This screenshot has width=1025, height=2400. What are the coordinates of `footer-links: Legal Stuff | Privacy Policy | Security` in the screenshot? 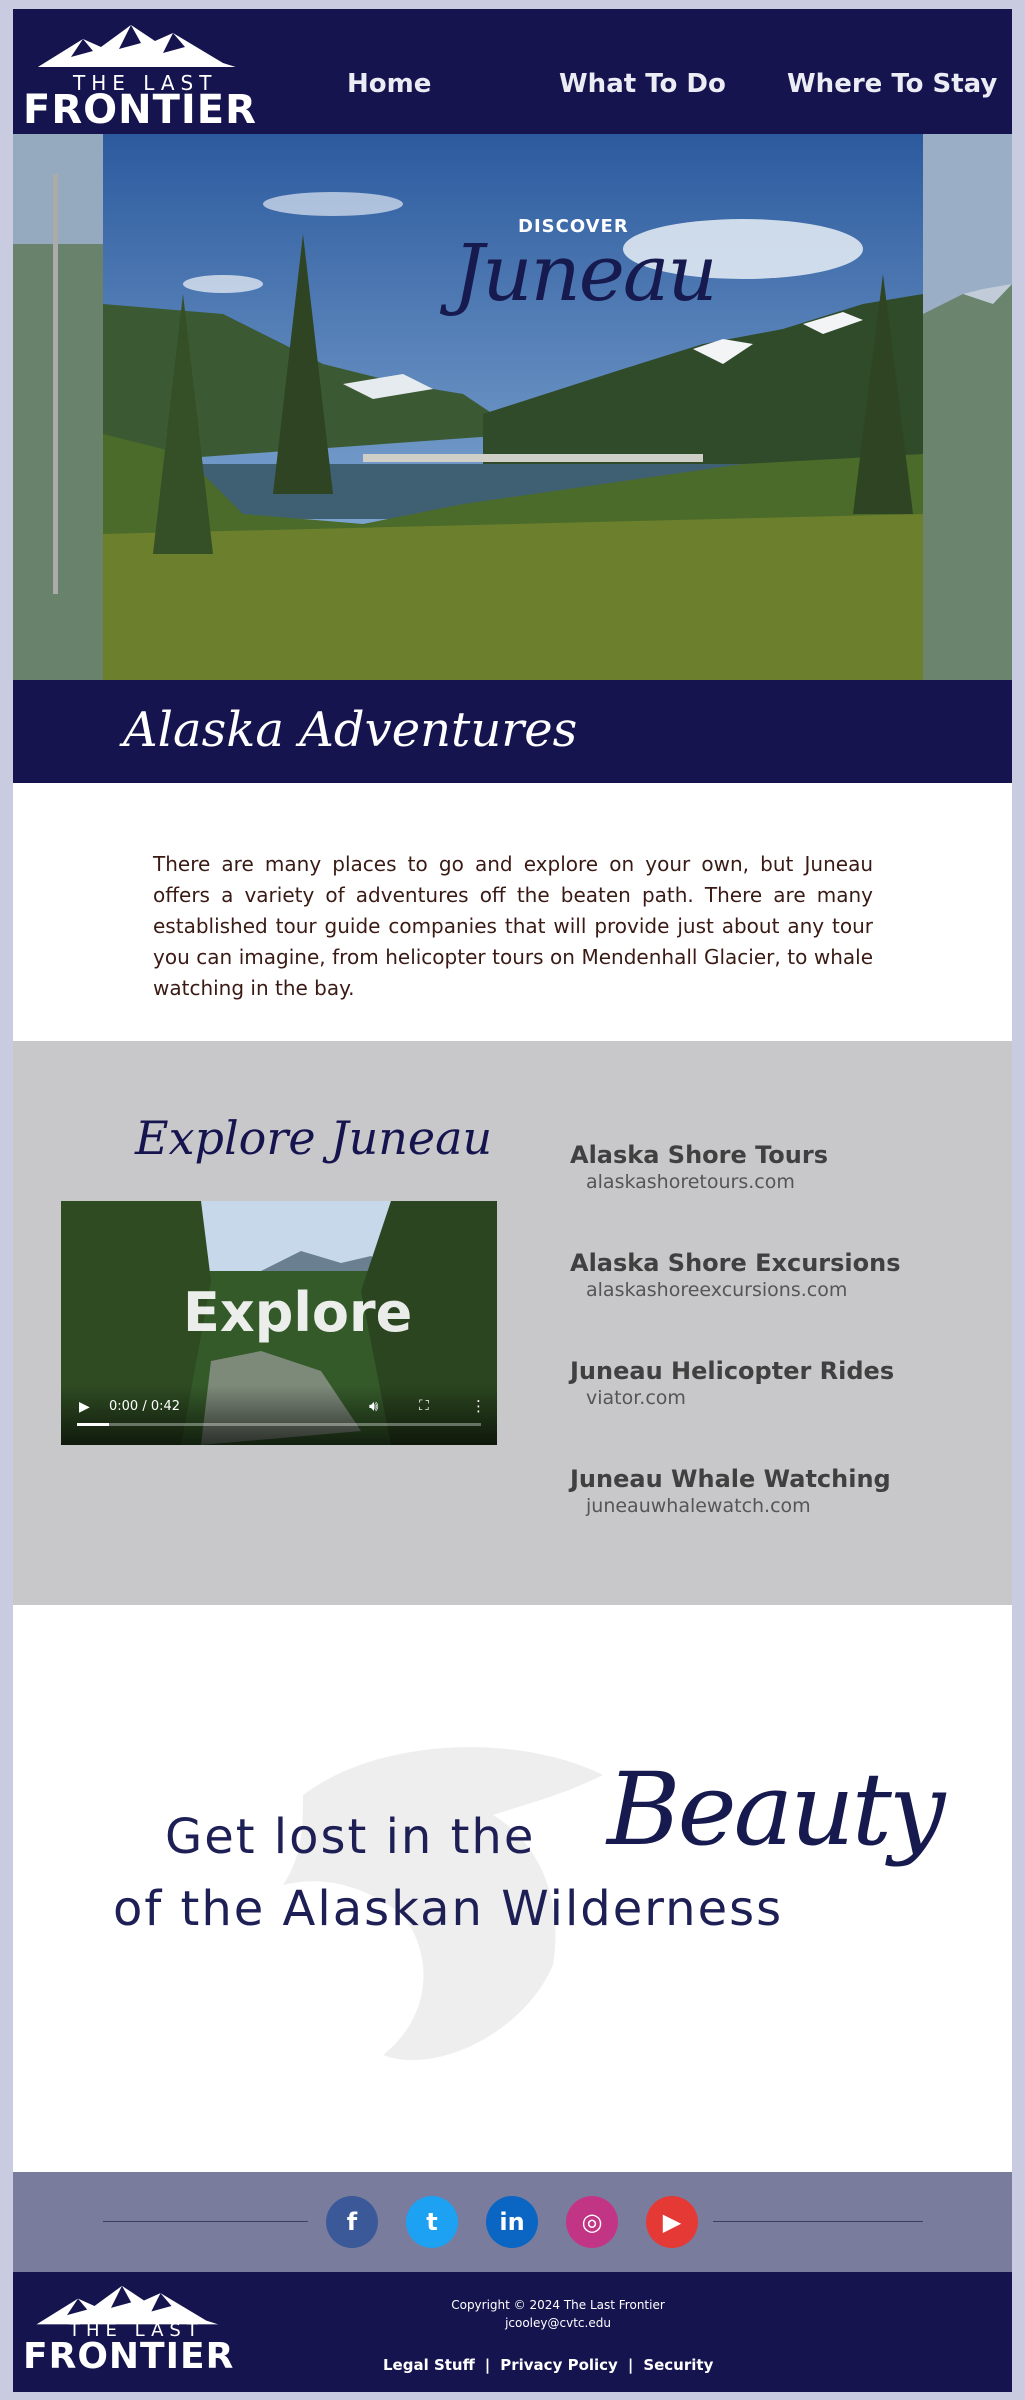 It's located at (548, 2365).